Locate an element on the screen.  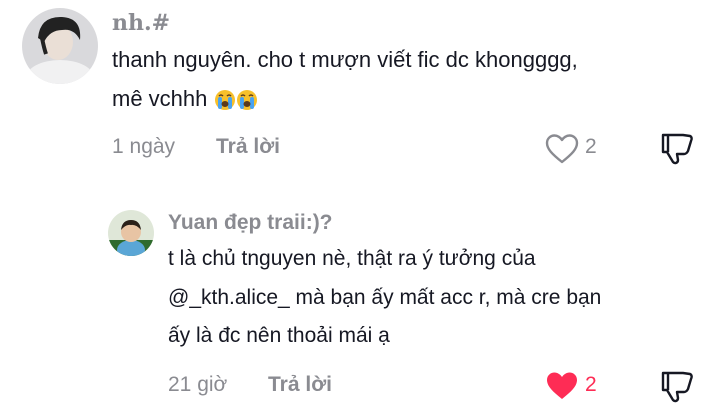
heart-filled-icon is located at coordinates (562, 386).